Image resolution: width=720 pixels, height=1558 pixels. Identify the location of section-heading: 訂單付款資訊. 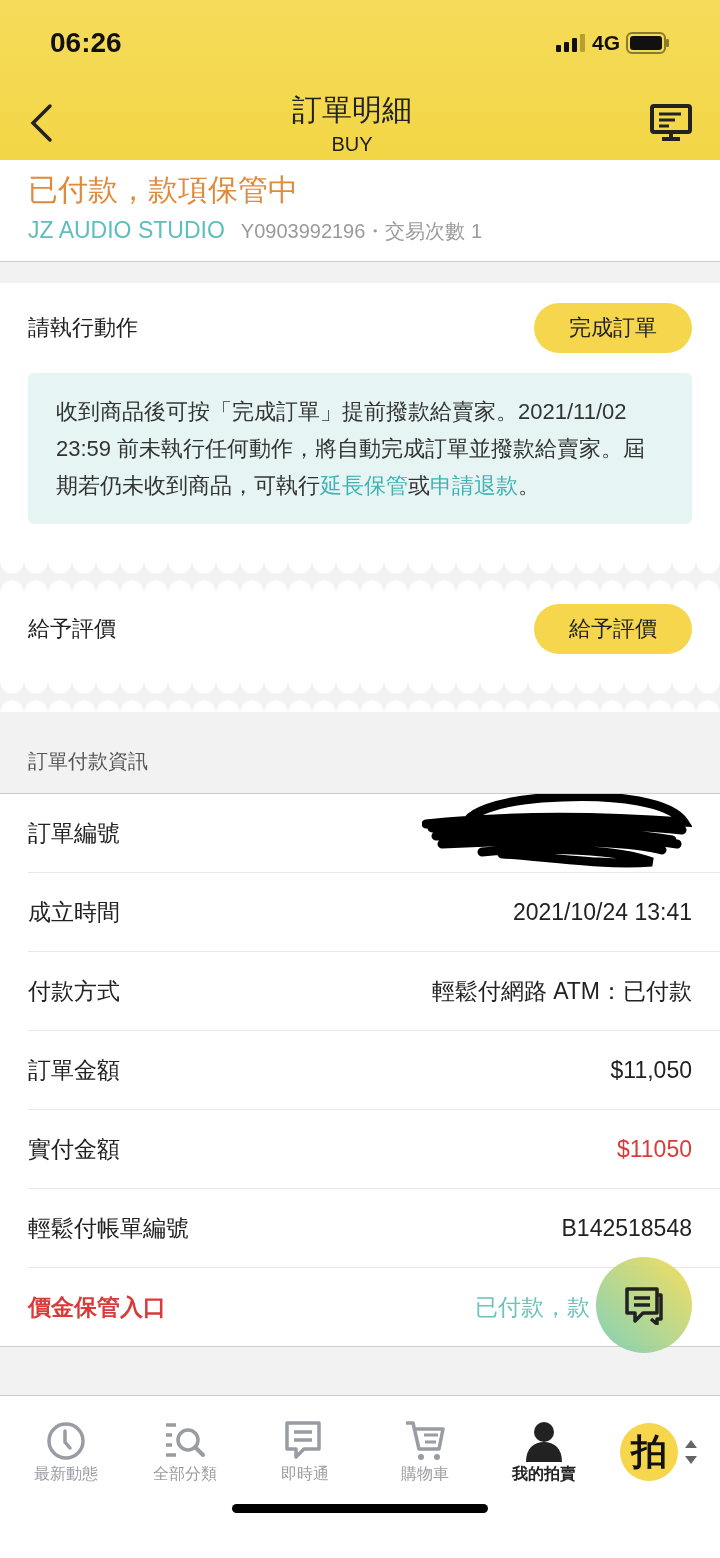
(88, 761).